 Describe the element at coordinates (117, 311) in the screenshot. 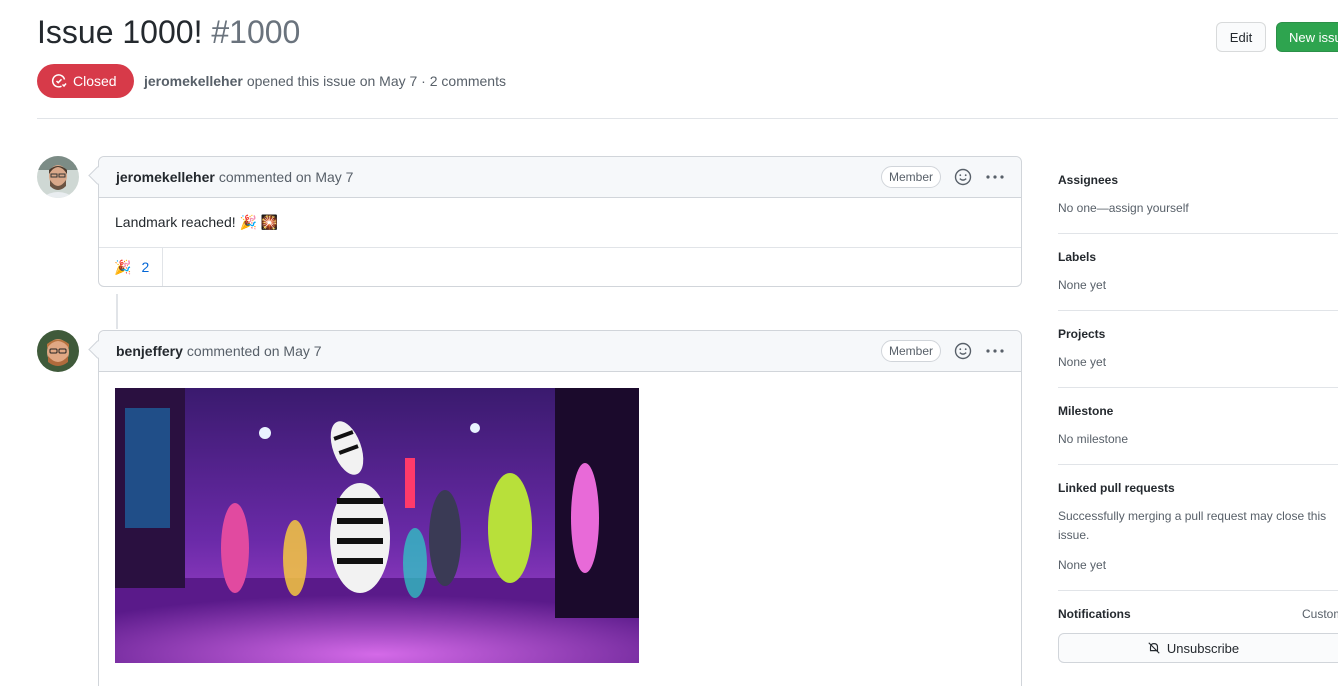

I see `timeline-connector` at that location.